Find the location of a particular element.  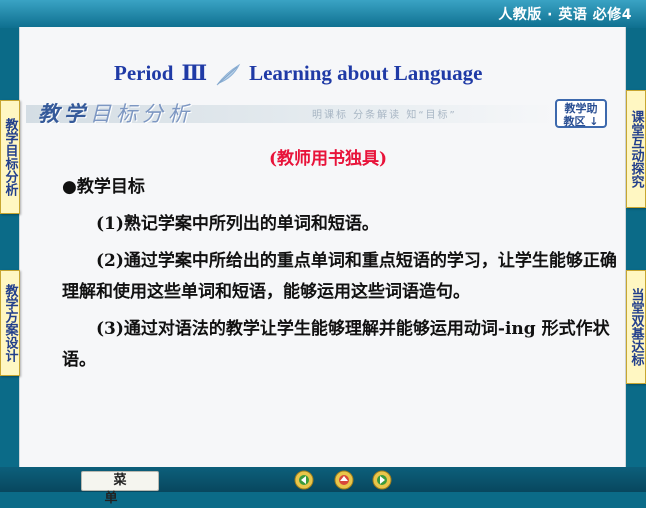

section-title-strong: 教学 is located at coordinates (64, 113).